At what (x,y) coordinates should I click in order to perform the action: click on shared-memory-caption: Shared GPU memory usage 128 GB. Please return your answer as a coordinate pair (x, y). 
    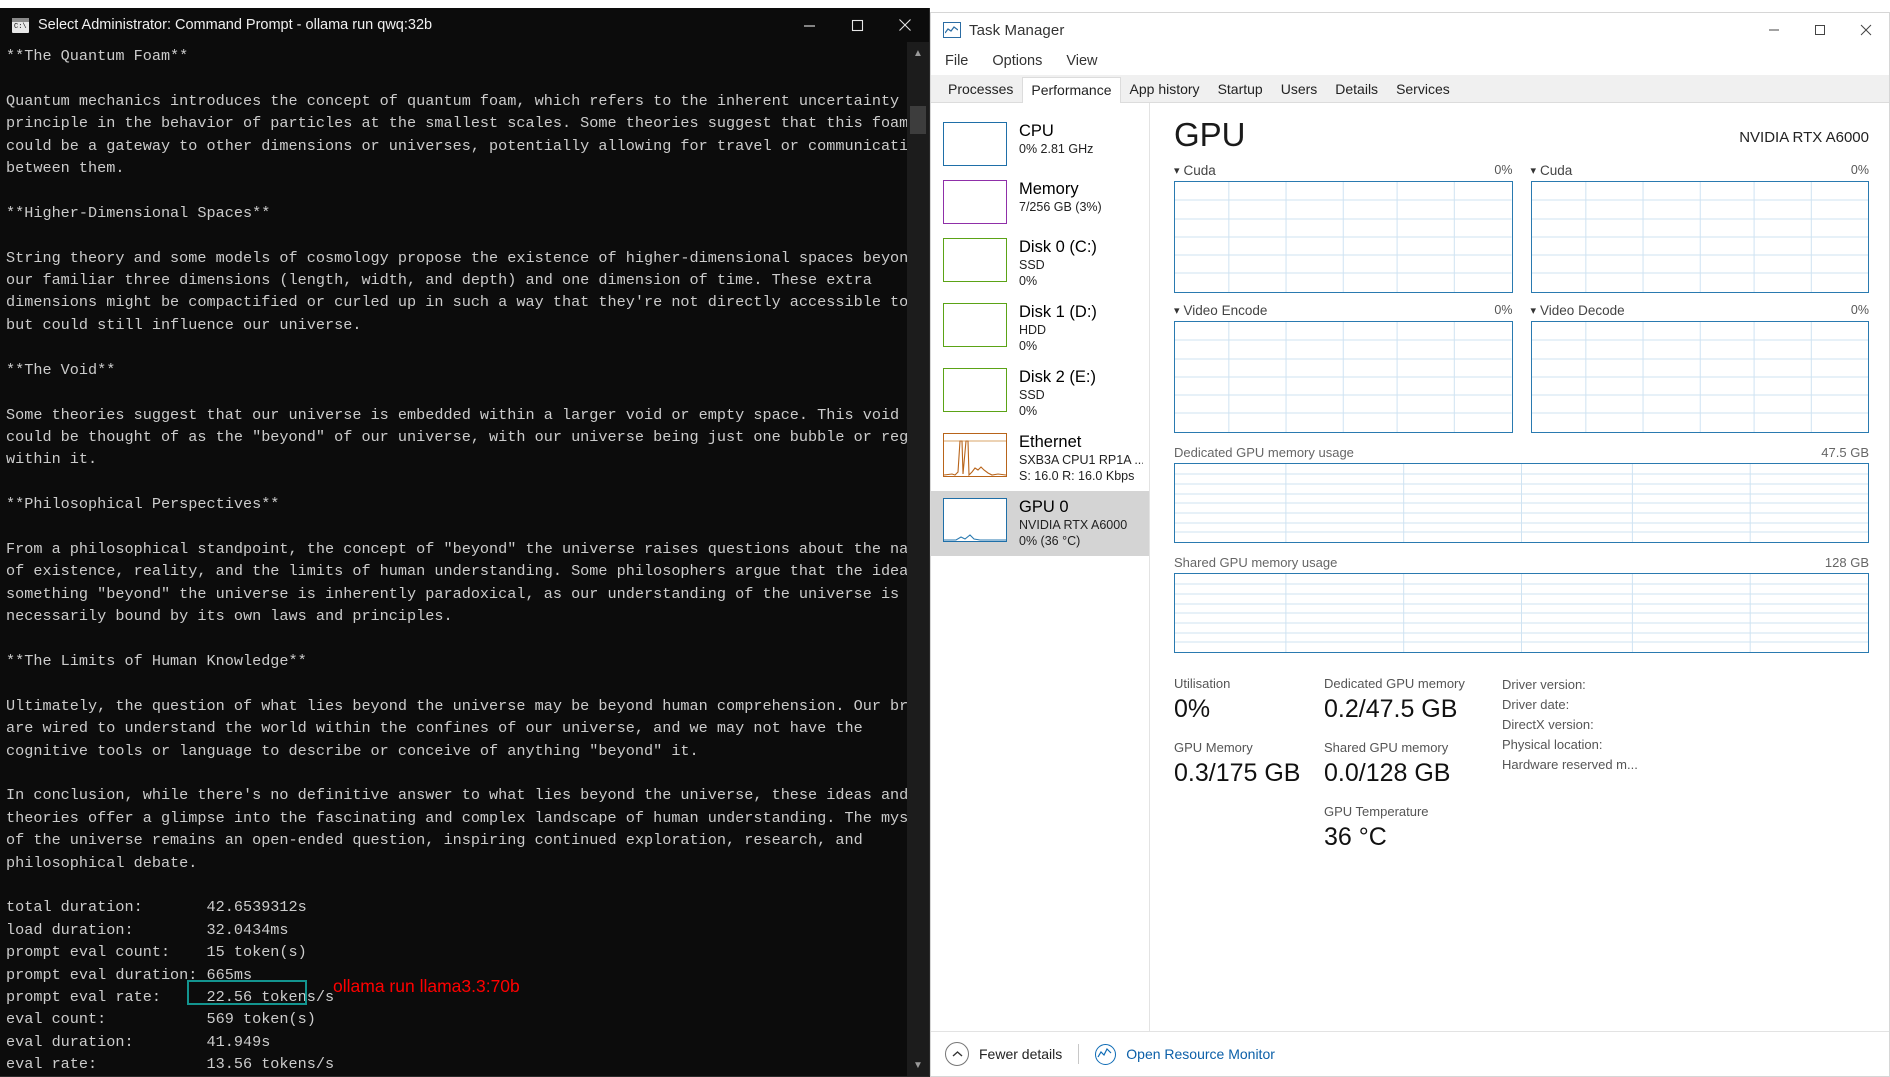
    Looking at the image, I should click on (1531, 562).